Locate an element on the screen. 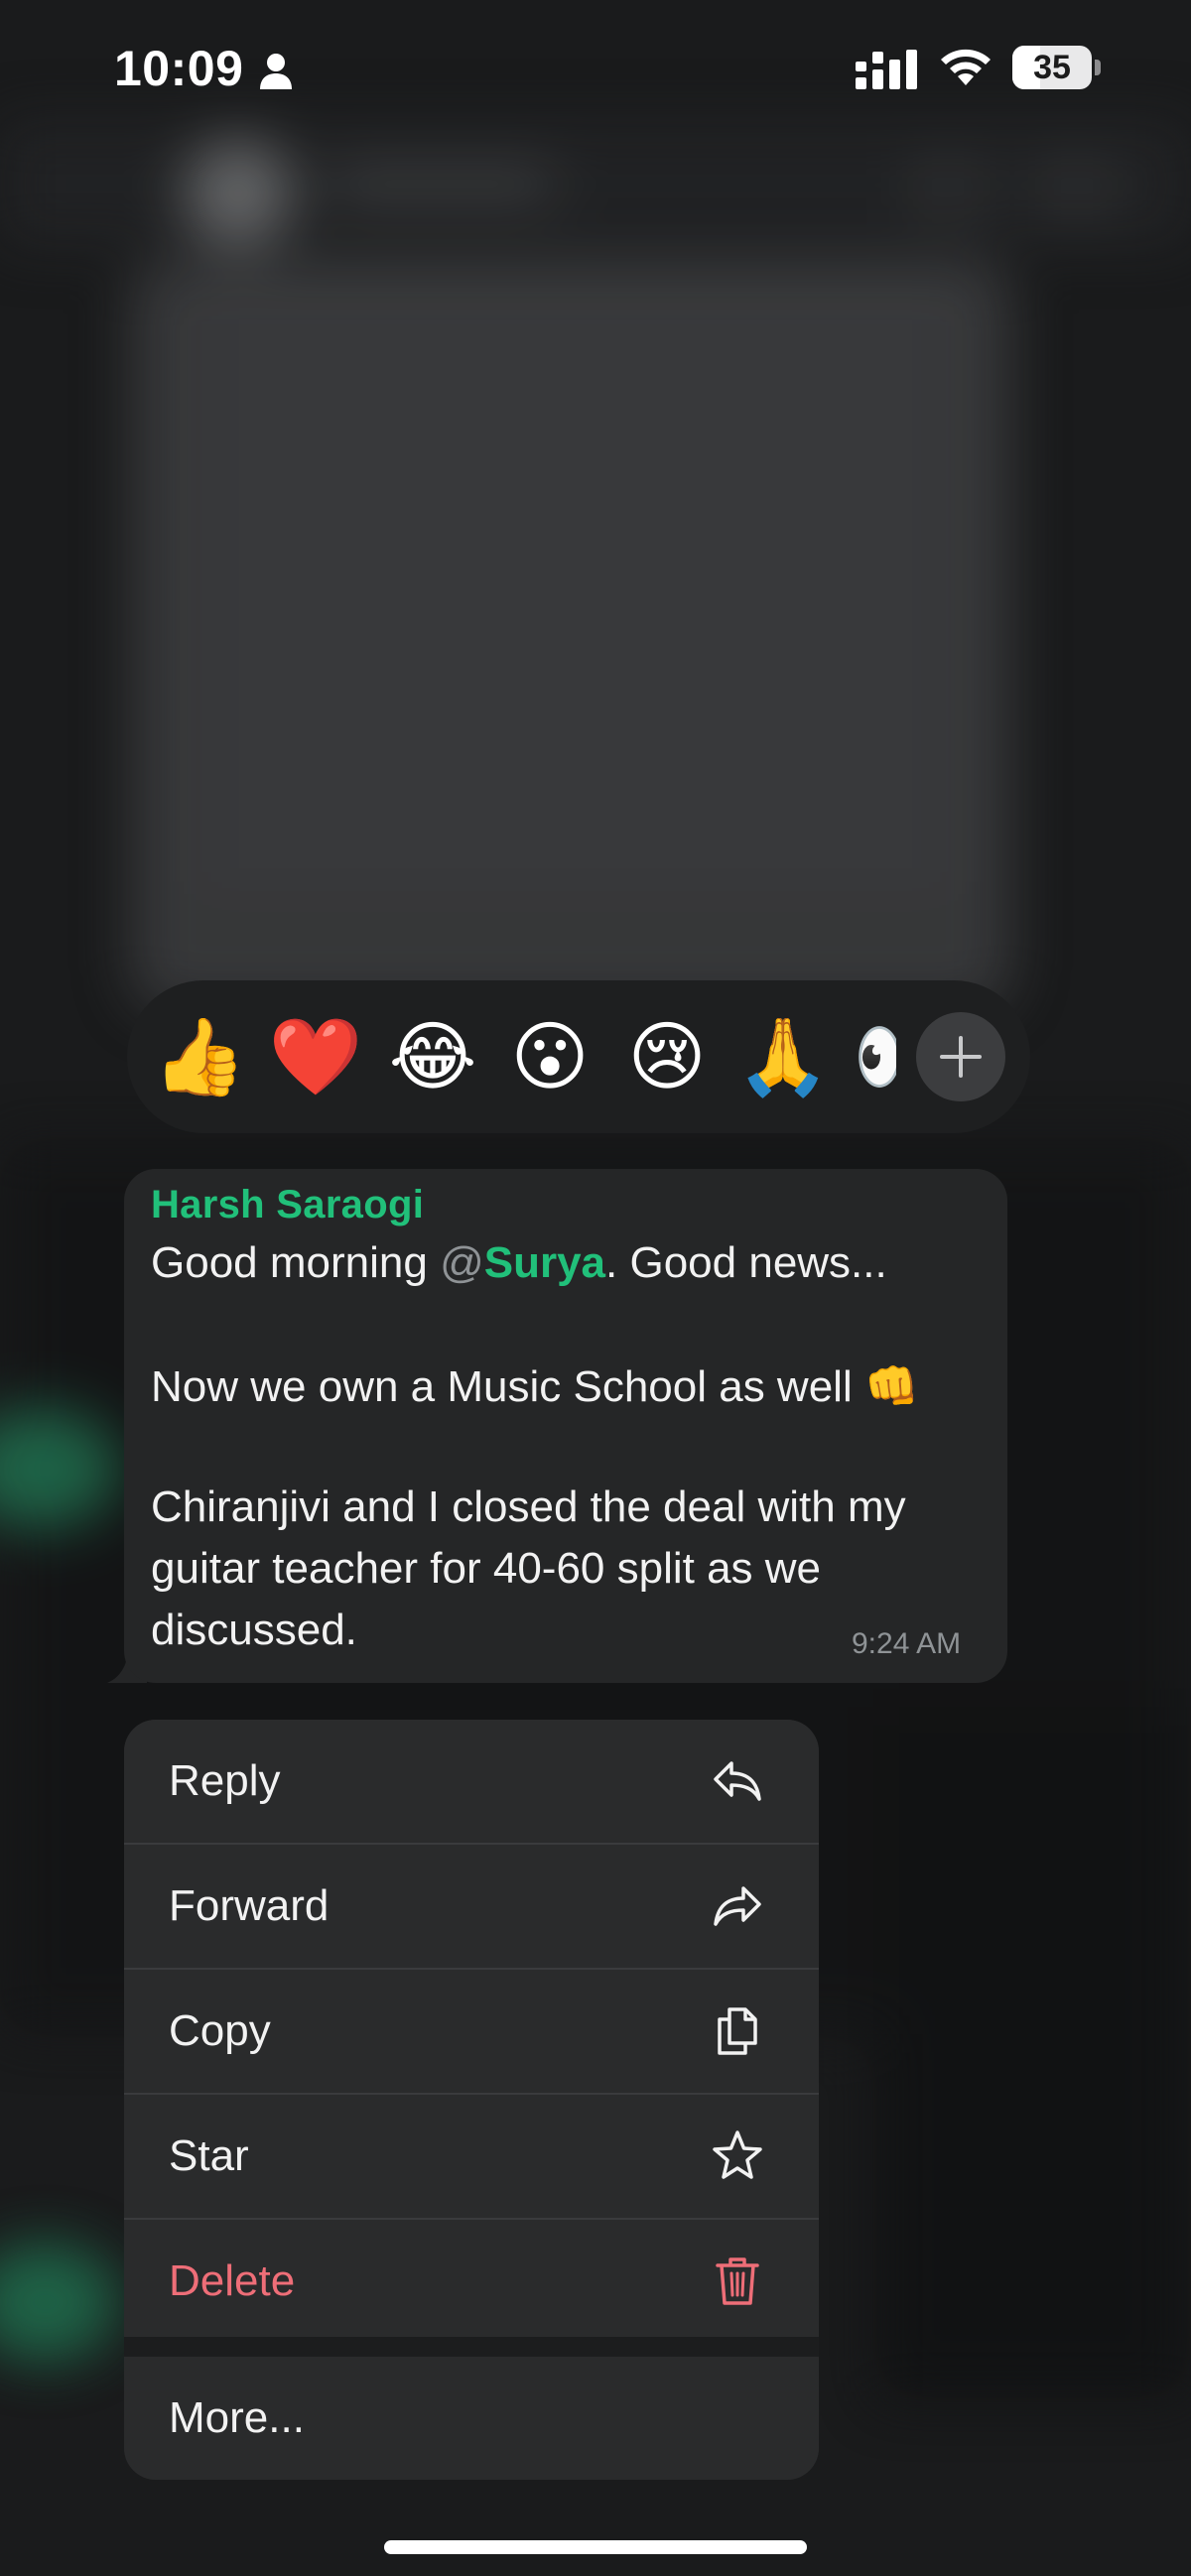 The image size is (1191, 2576). signal-icon is located at coordinates (887, 70).